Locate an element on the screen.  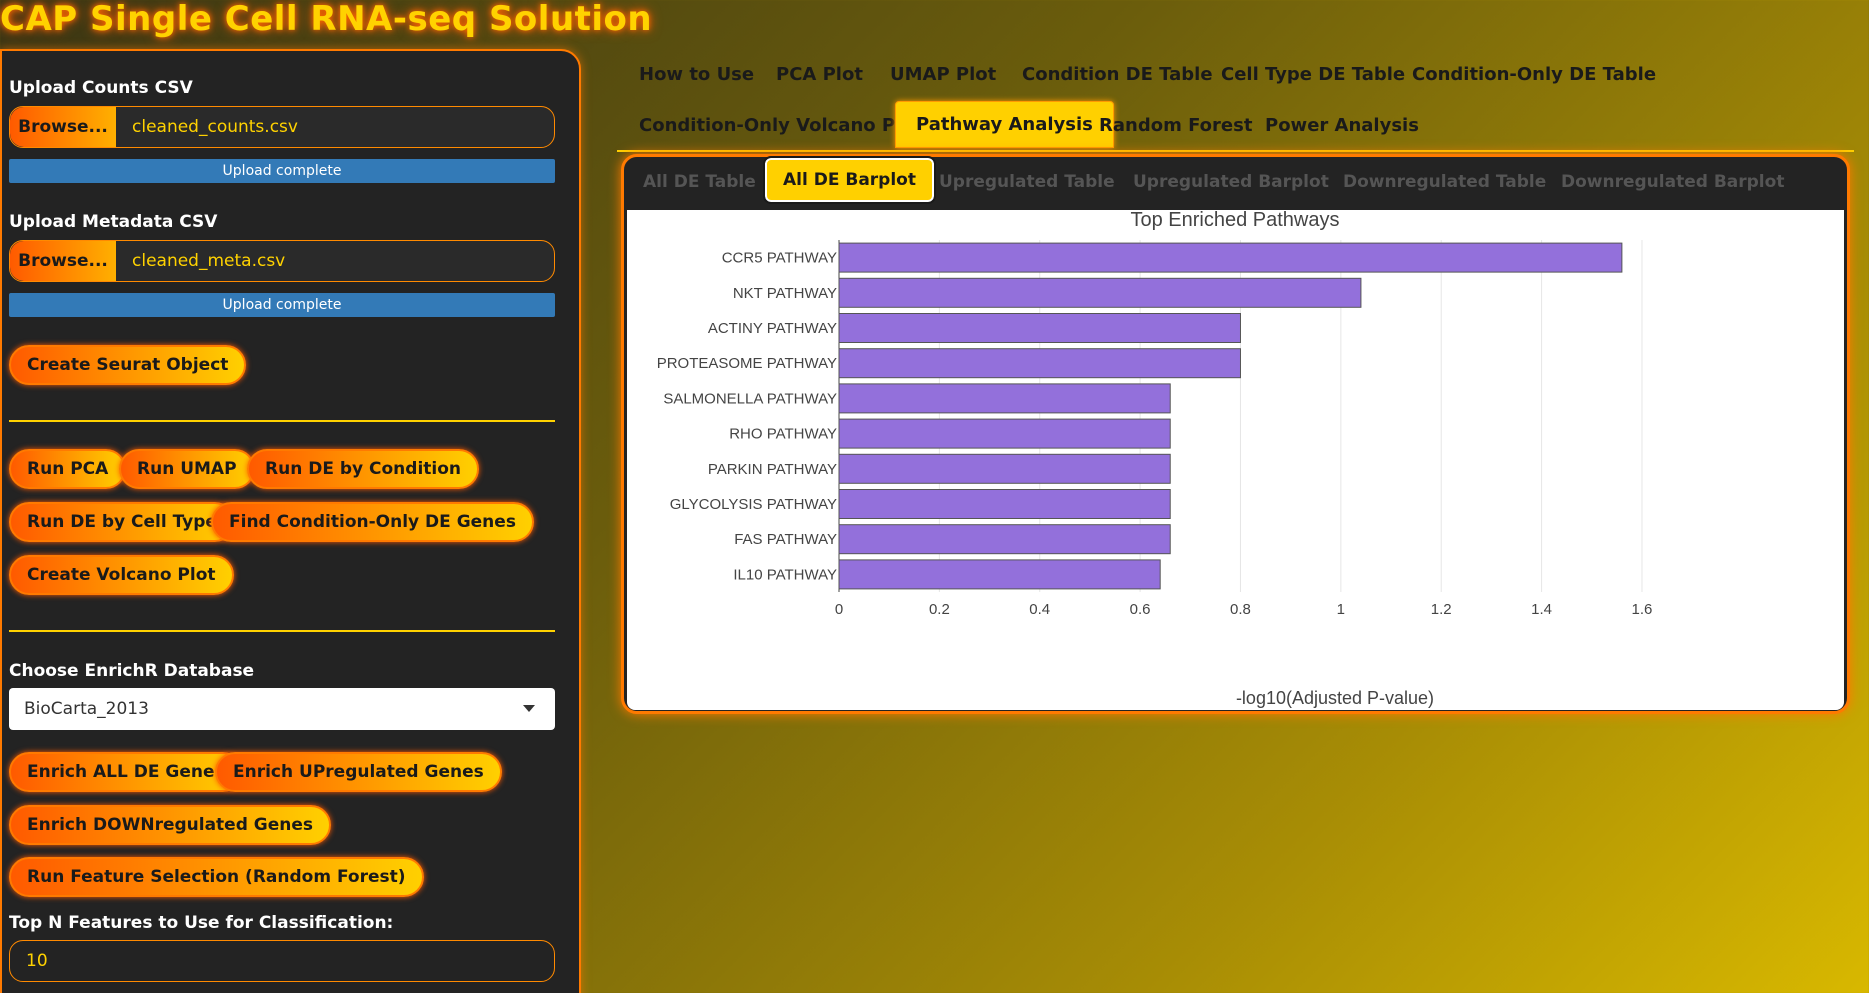
y-tick-label: ACTINY PATHWAY is located at coordinates (772, 328).